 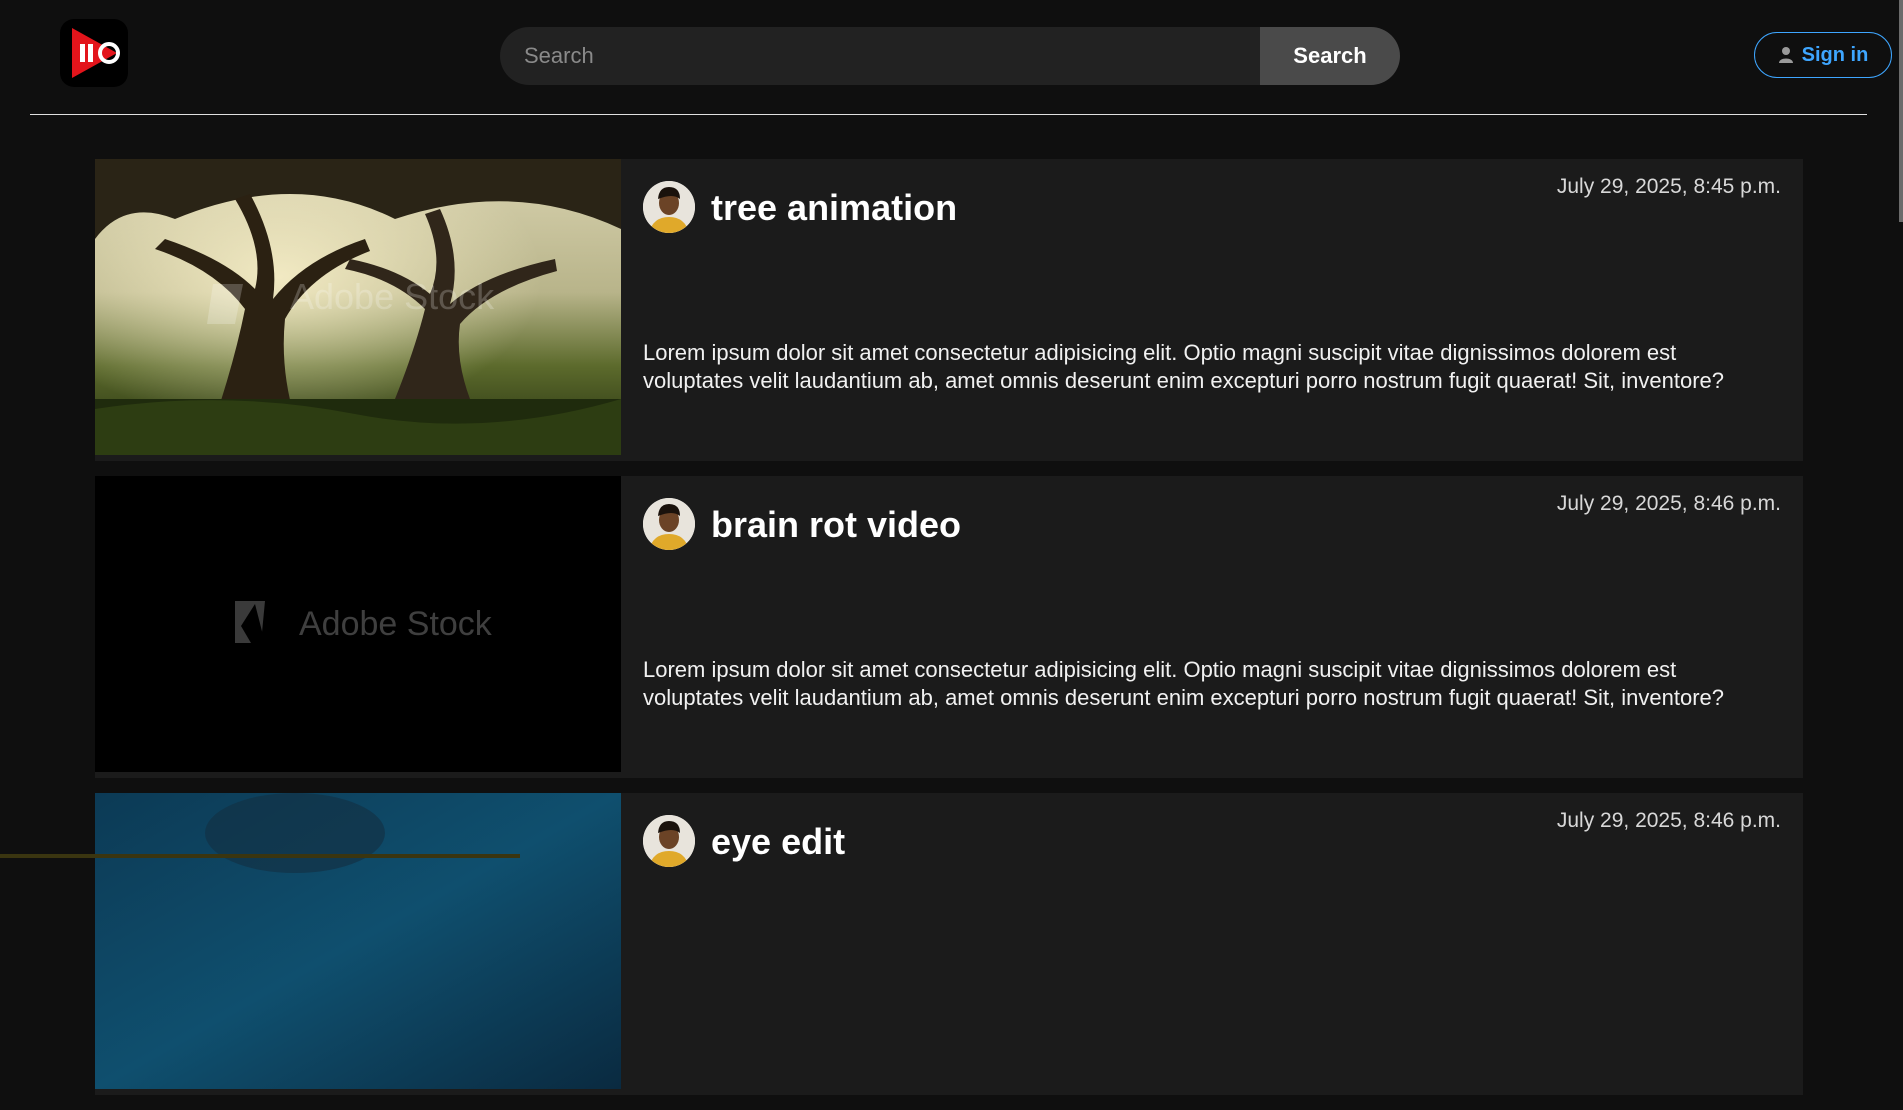 I want to click on video-date: July 29, 2025, 8:45 p.m., so click(x=1668, y=186).